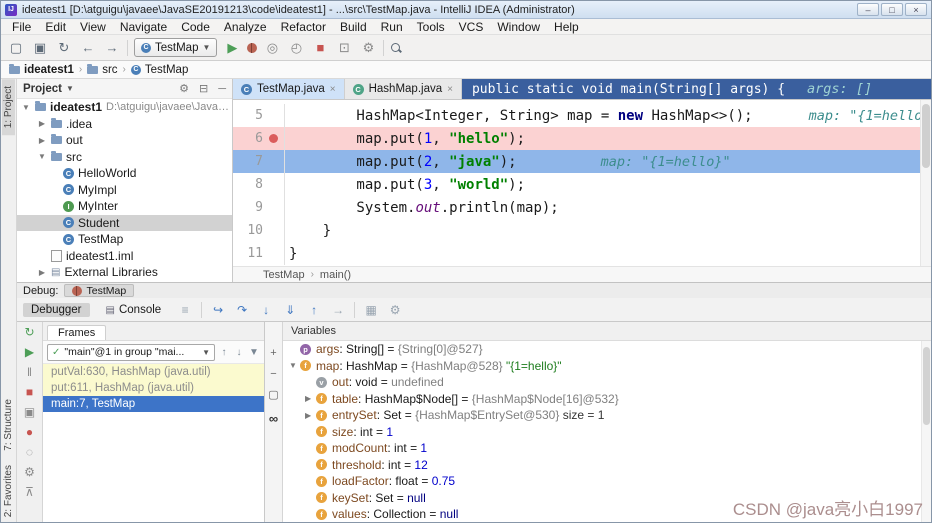  What do you see at coordinates (344, 48) in the screenshot?
I see `attach-icon: ⊡` at bounding box center [344, 48].